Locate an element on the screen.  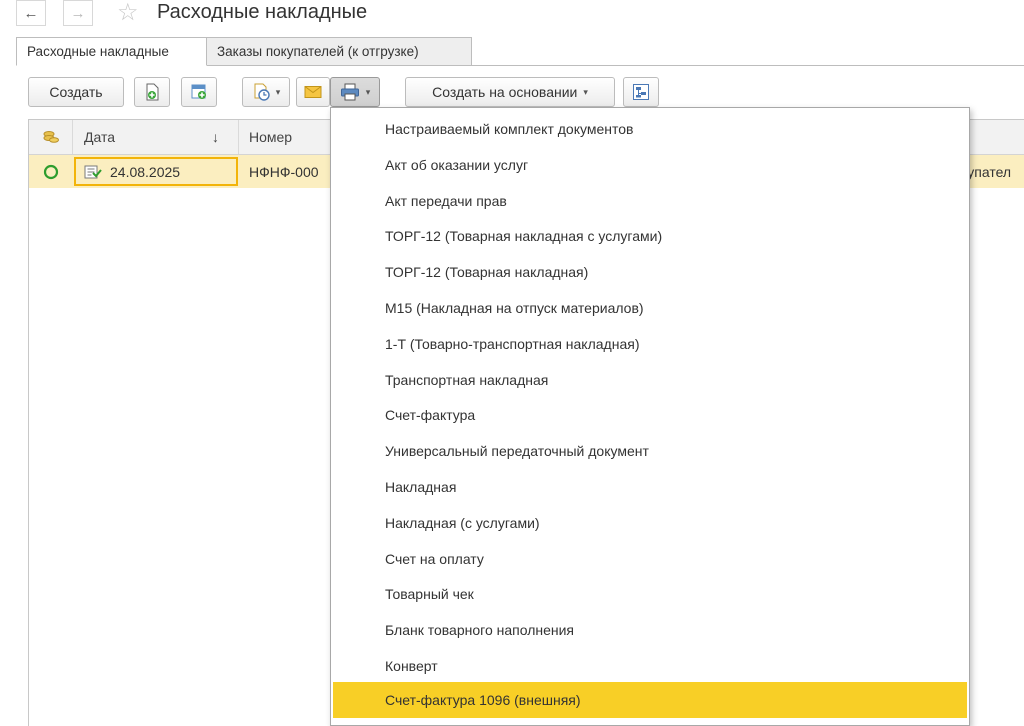
posted-document-icon is located at coordinates (93, 171).